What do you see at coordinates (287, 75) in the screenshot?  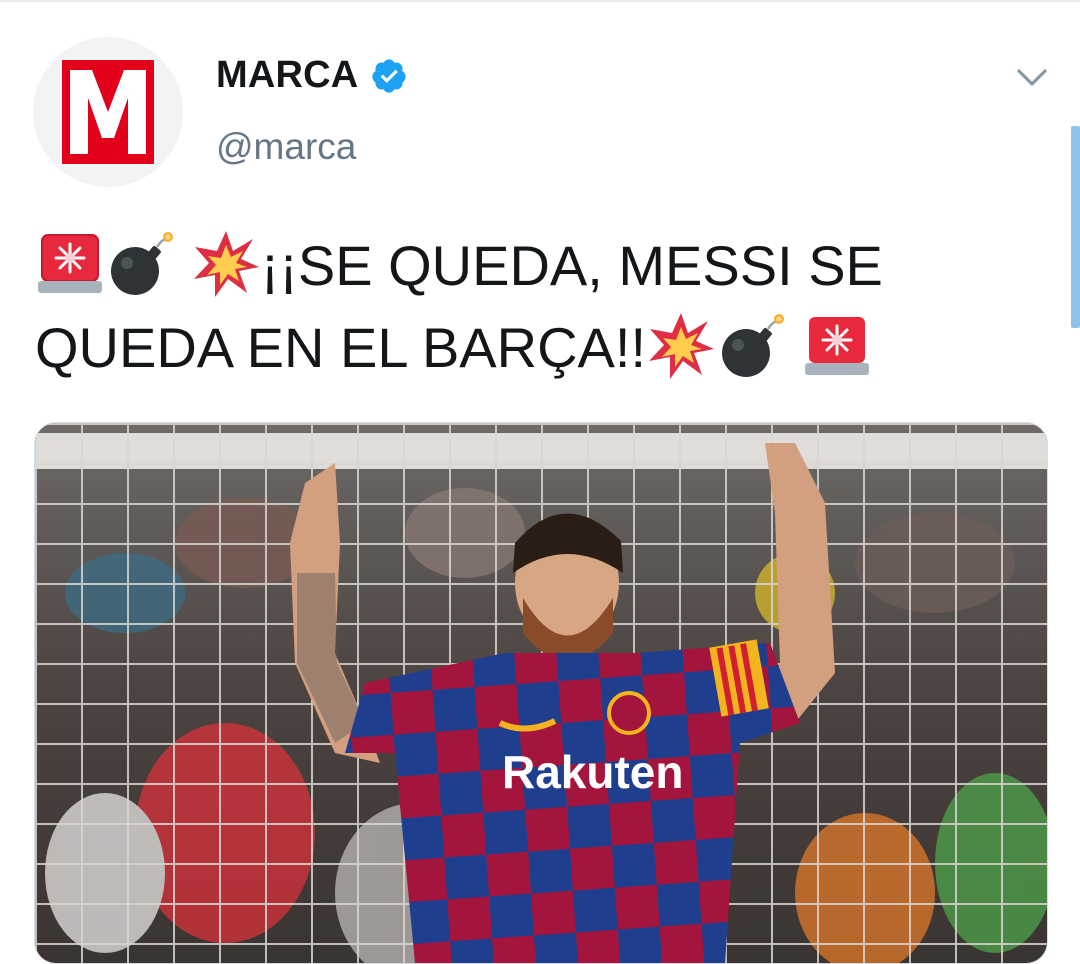 I see `display-name: MARCA` at bounding box center [287, 75].